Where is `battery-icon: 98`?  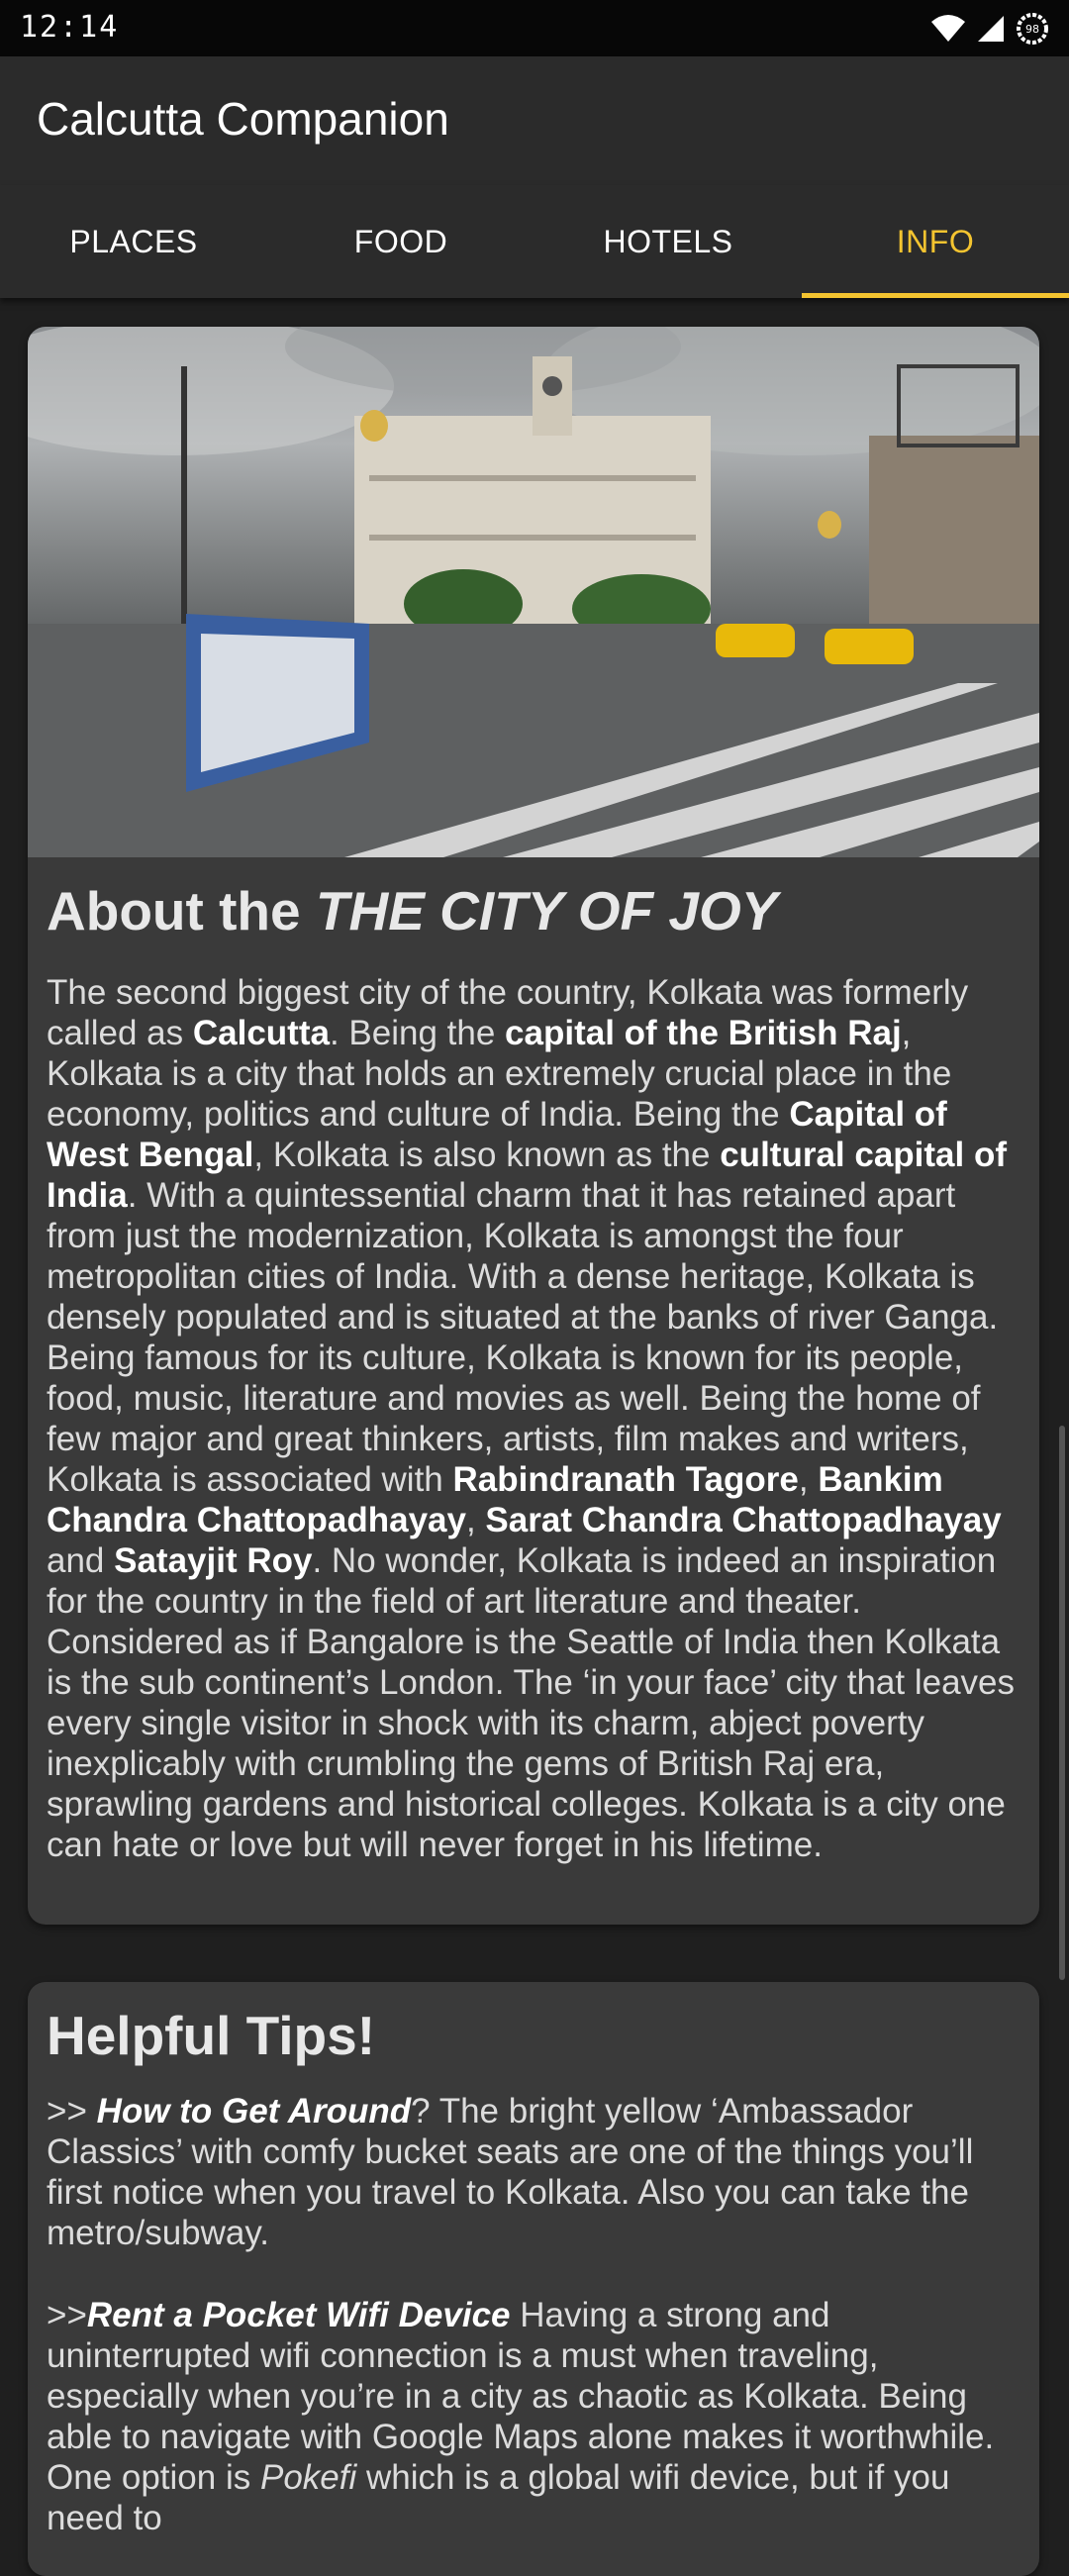 battery-icon: 98 is located at coordinates (1032, 29).